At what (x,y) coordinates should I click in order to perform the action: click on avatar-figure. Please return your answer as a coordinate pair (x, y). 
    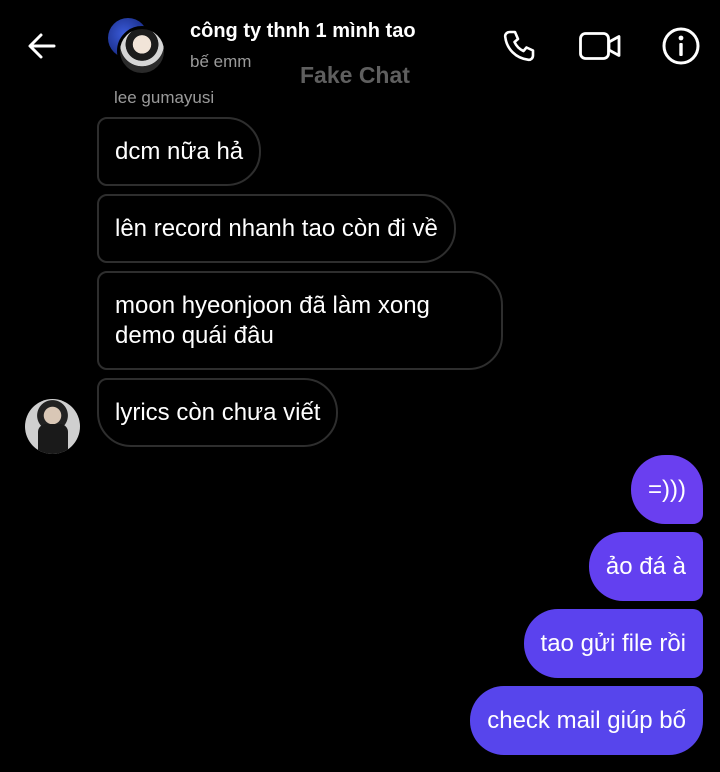
    Looking at the image, I should click on (53, 439).